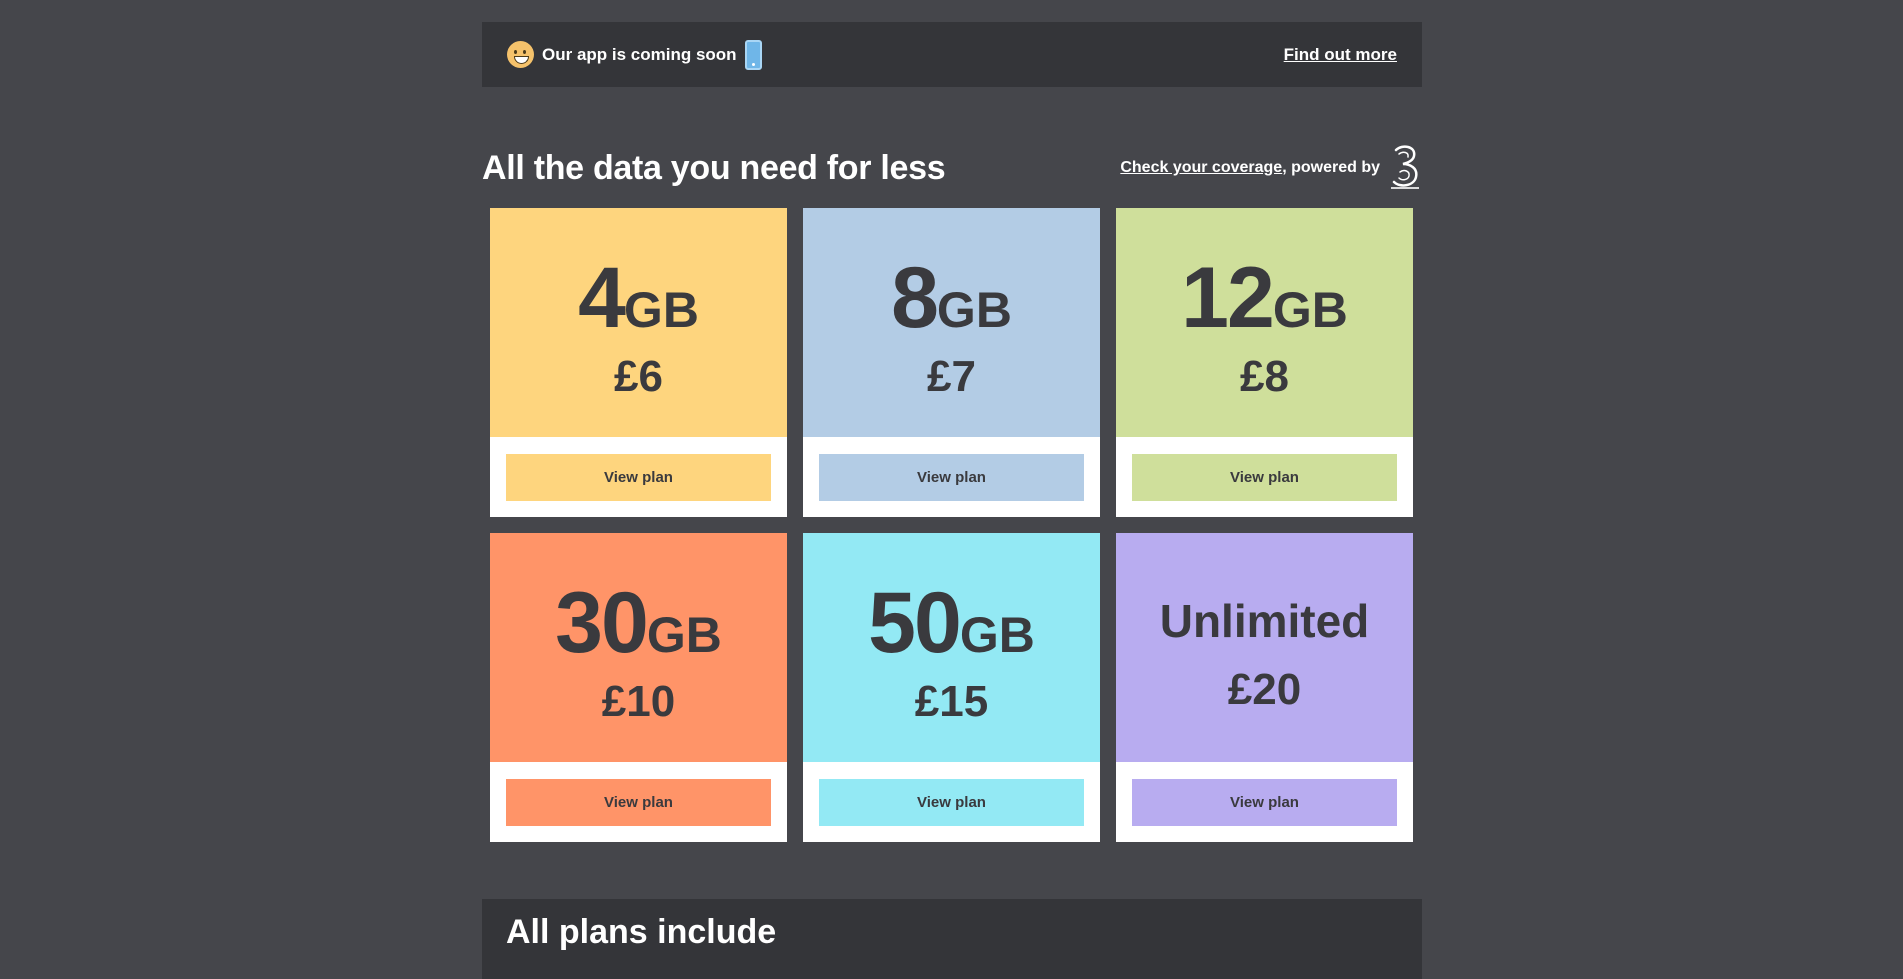  Describe the element at coordinates (915, 297) in the screenshot. I see `plan-amount-number: 8` at that location.